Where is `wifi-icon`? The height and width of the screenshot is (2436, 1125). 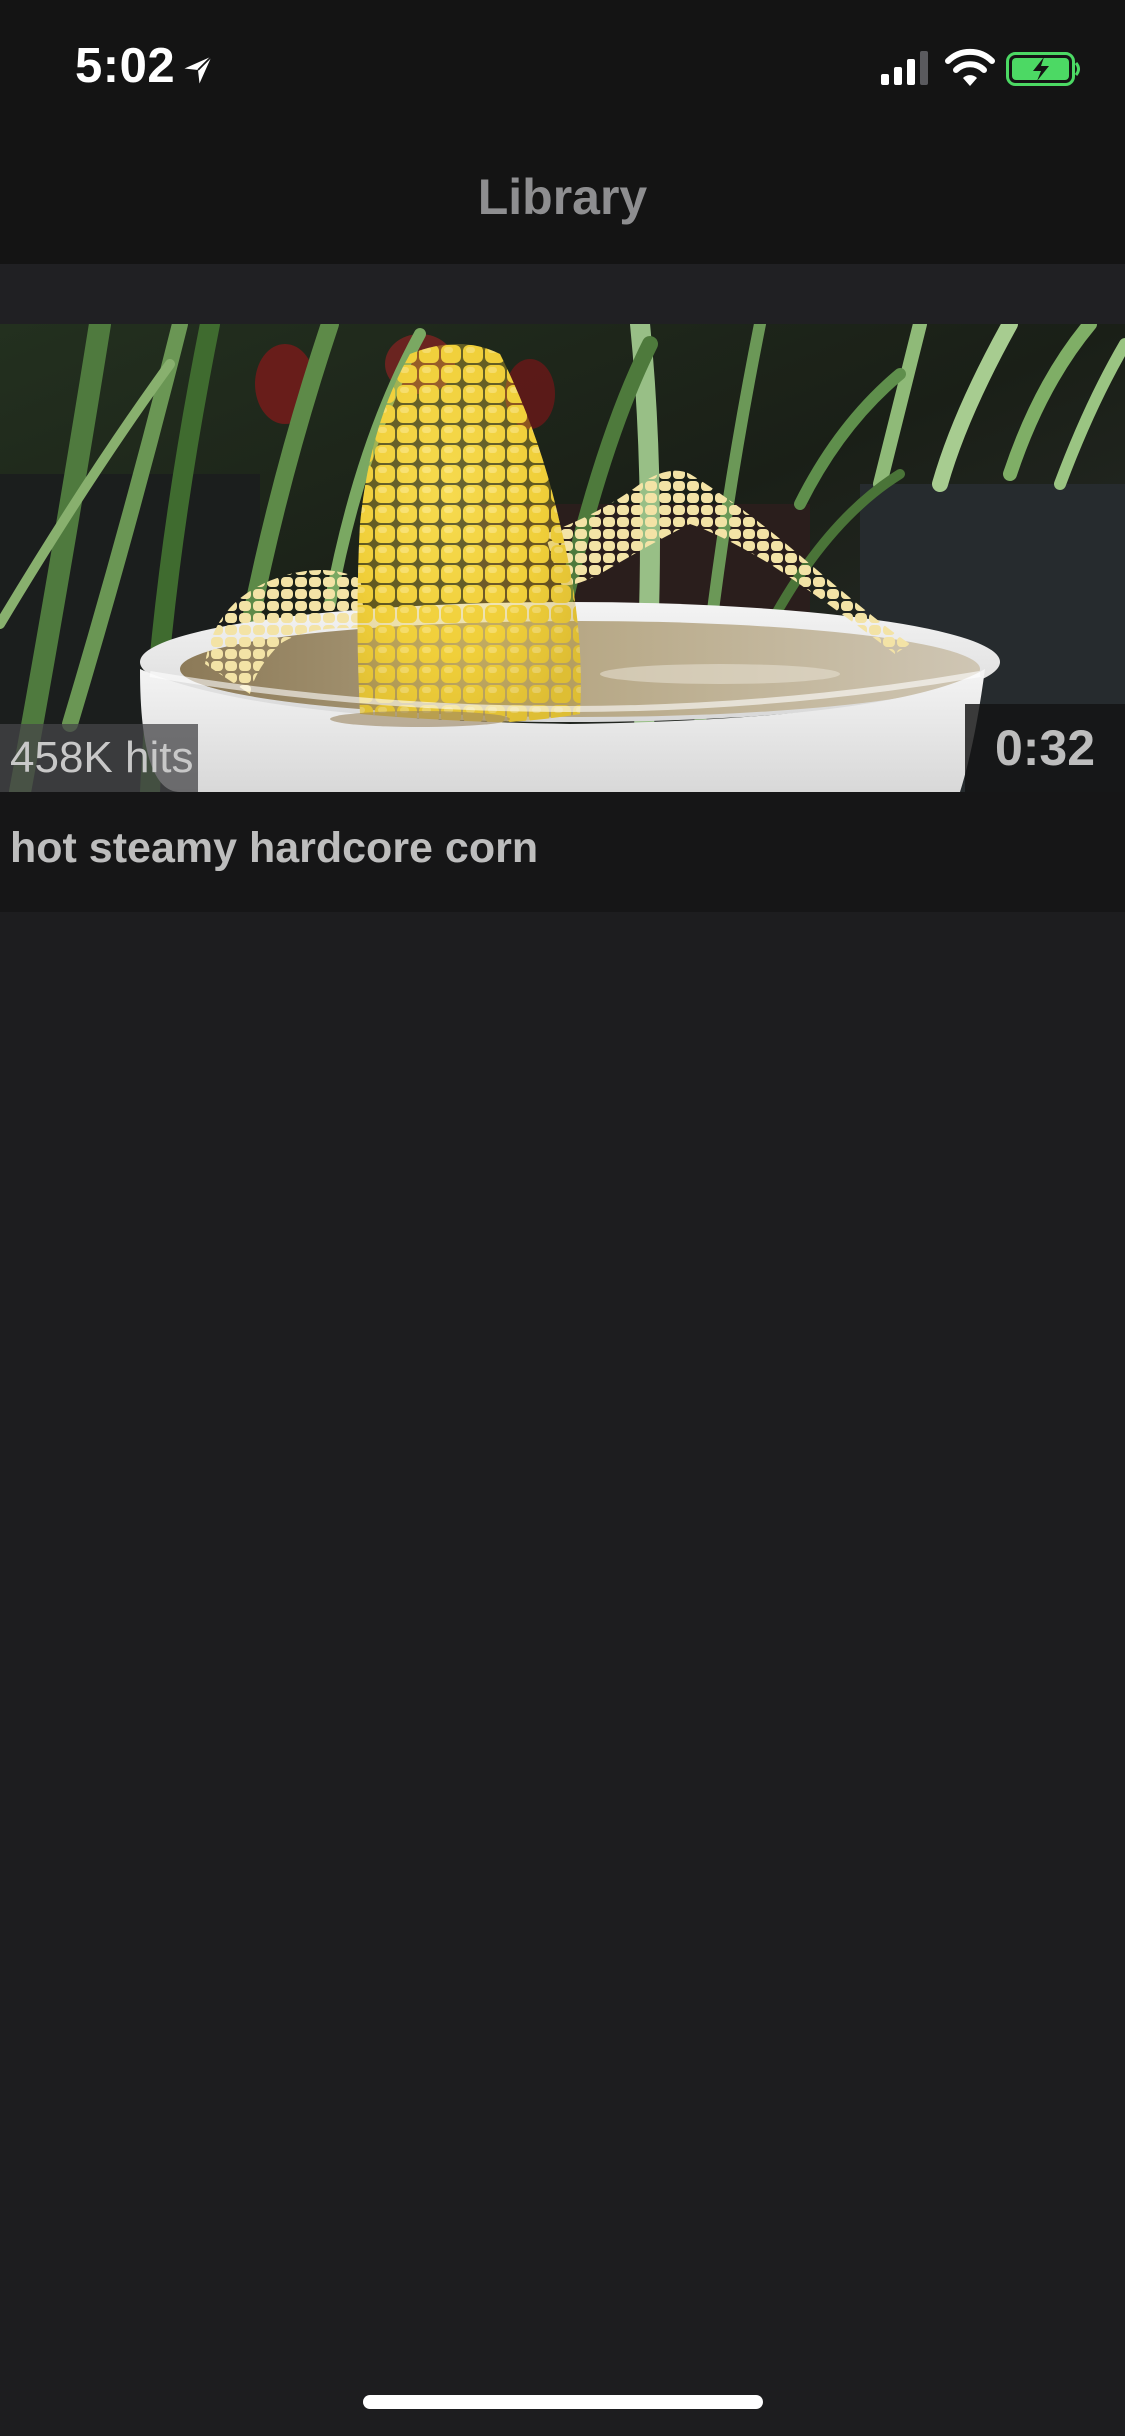 wifi-icon is located at coordinates (970, 67).